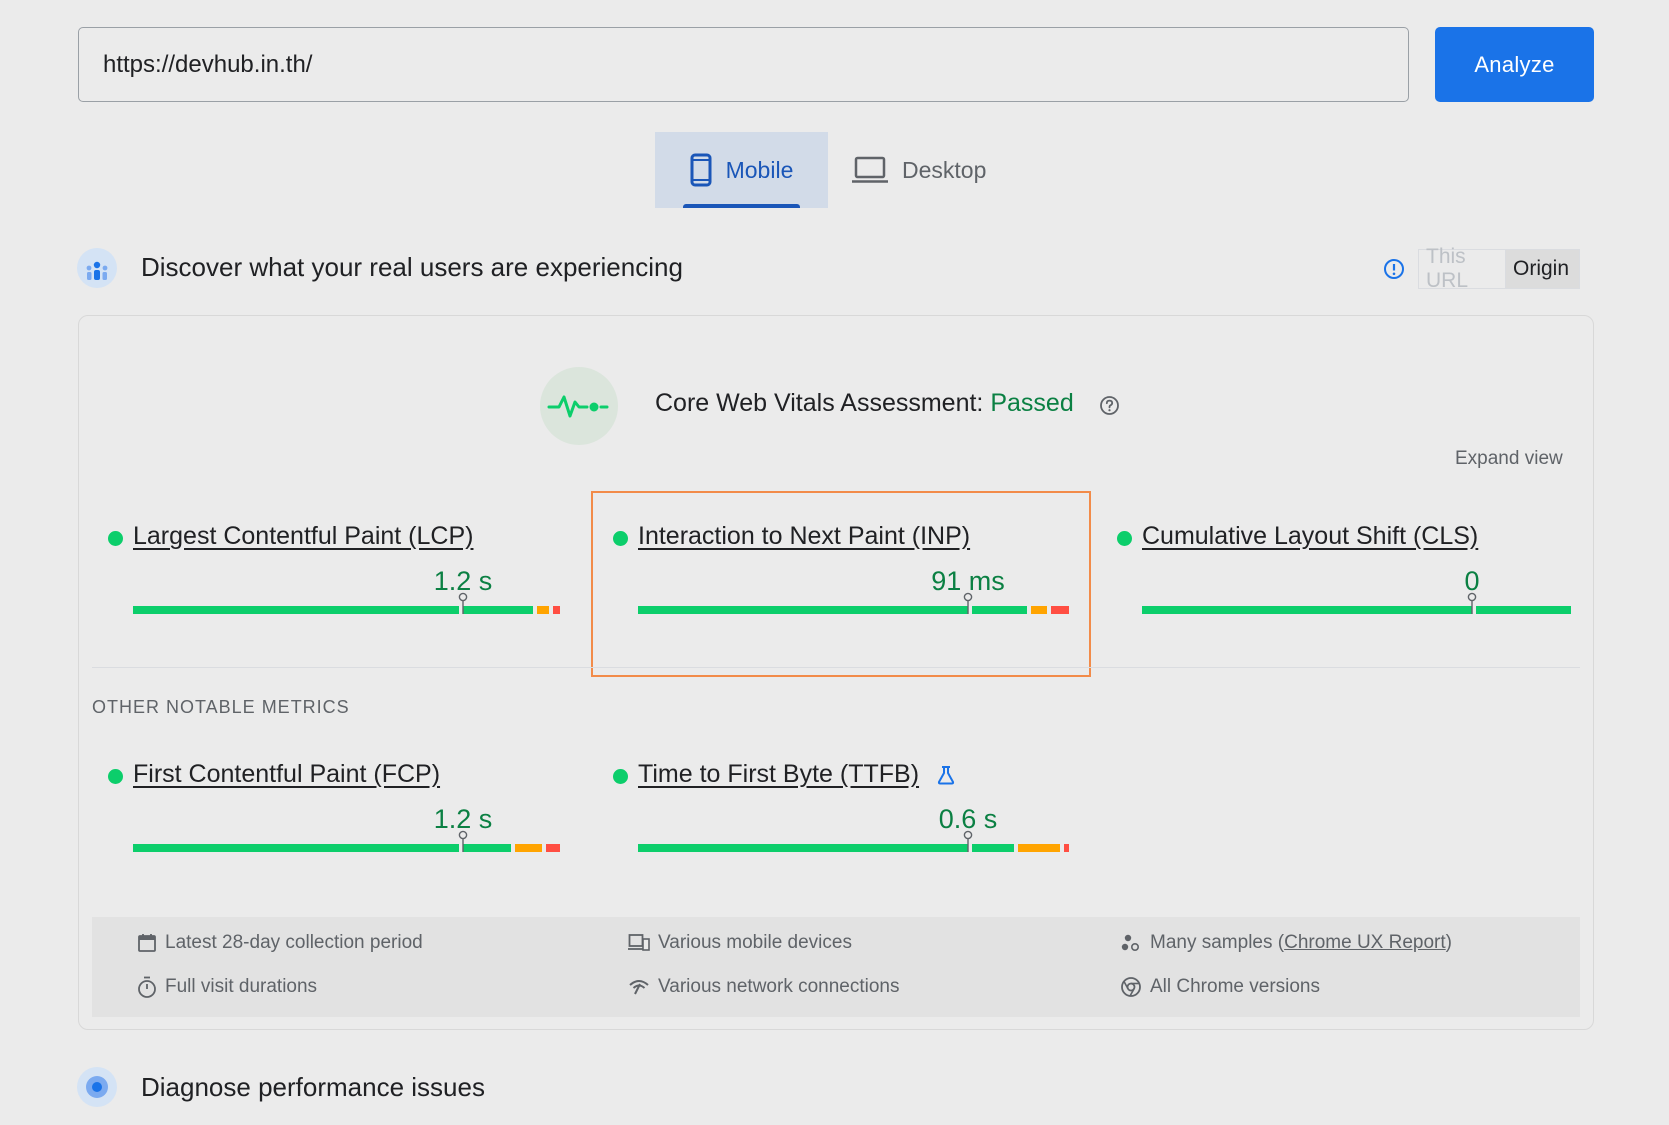 The image size is (1669, 1125). Describe the element at coordinates (1509, 459) in the screenshot. I see `expand-view-button: Expand view` at that location.